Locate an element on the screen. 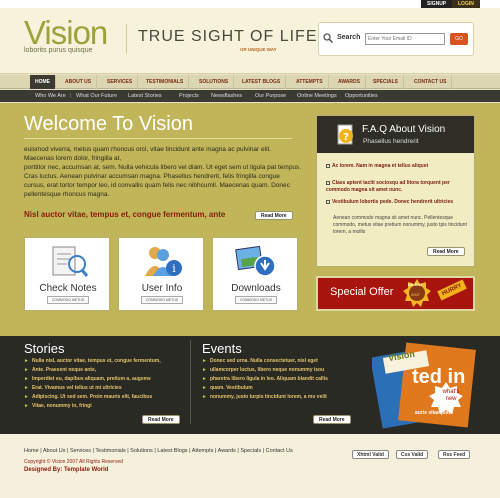 This screenshot has width=500, height=498. subnav-our-purpose: Our Purpose is located at coordinates (270, 96).